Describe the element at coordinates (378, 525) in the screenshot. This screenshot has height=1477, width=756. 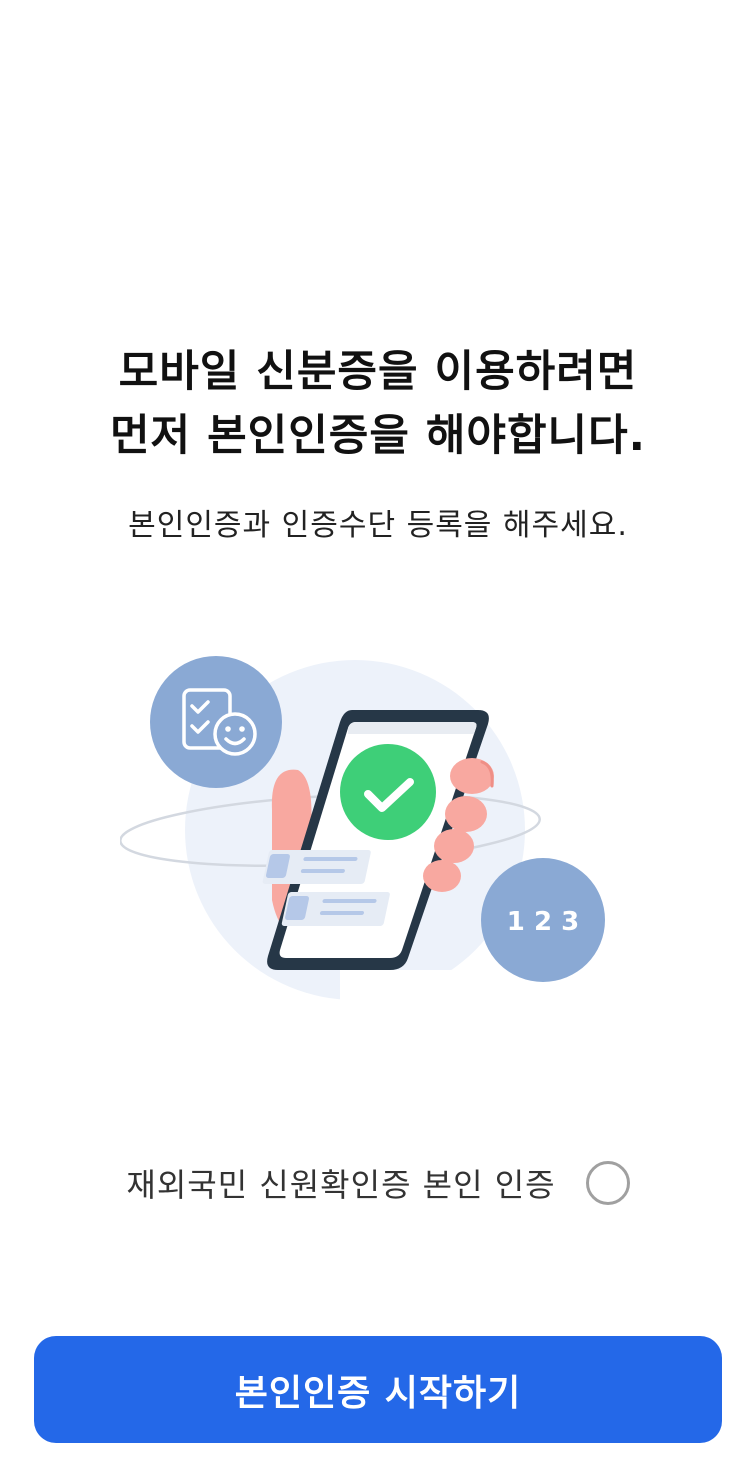
I see `page-subtitle: 본인인증과 인증수단 등록을 해주세요.` at that location.